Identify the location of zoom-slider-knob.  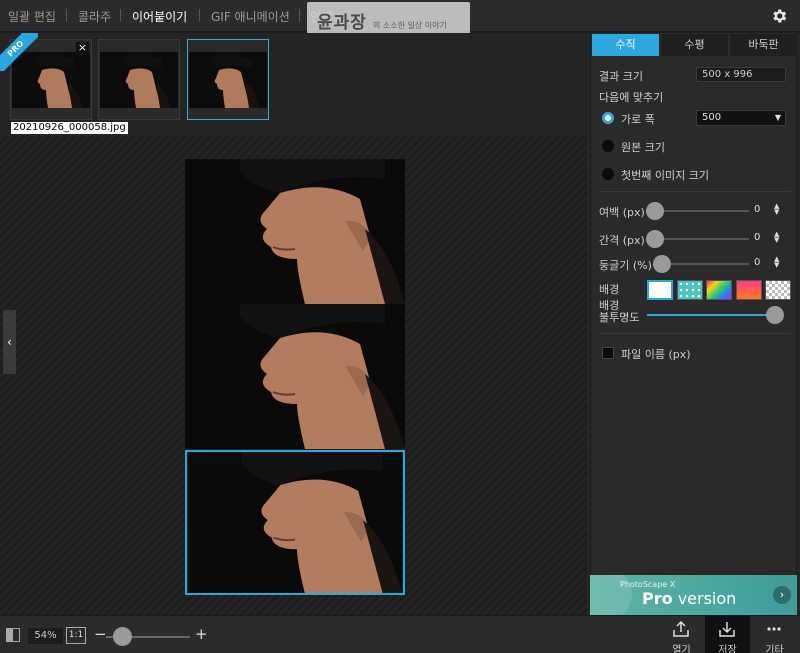
(122, 636).